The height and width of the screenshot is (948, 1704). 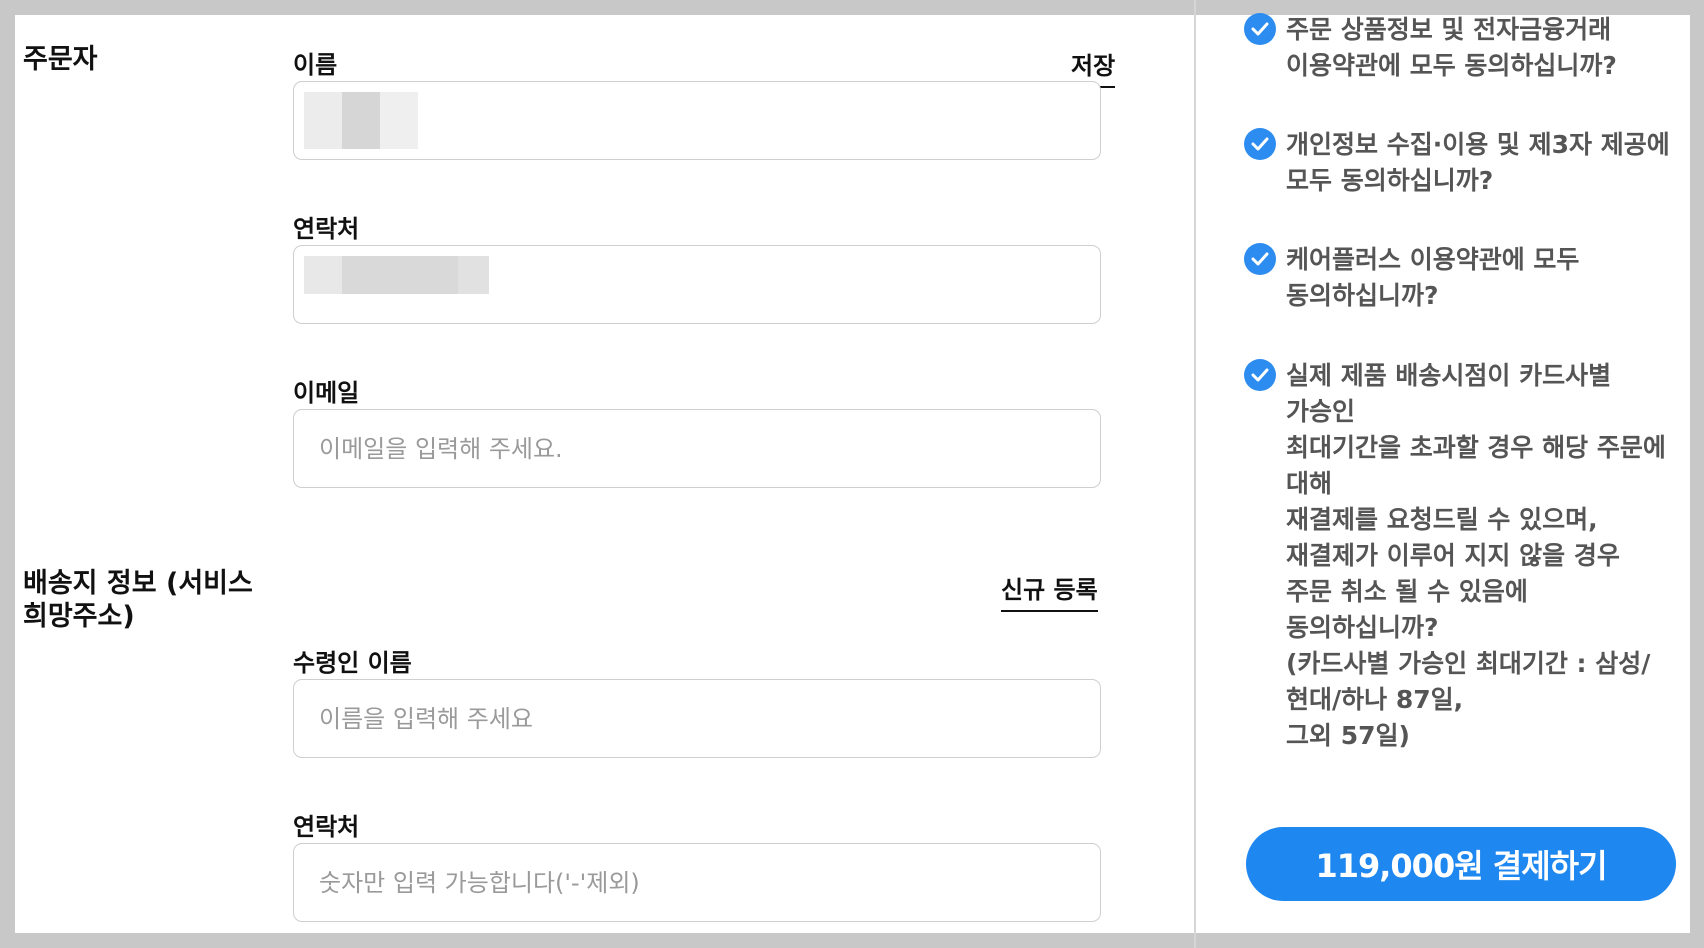 I want to click on agreement-item: 개인정보 수집·이용 및 제3자 제공에 모두 동의하십니까?, so click(x=1465, y=163).